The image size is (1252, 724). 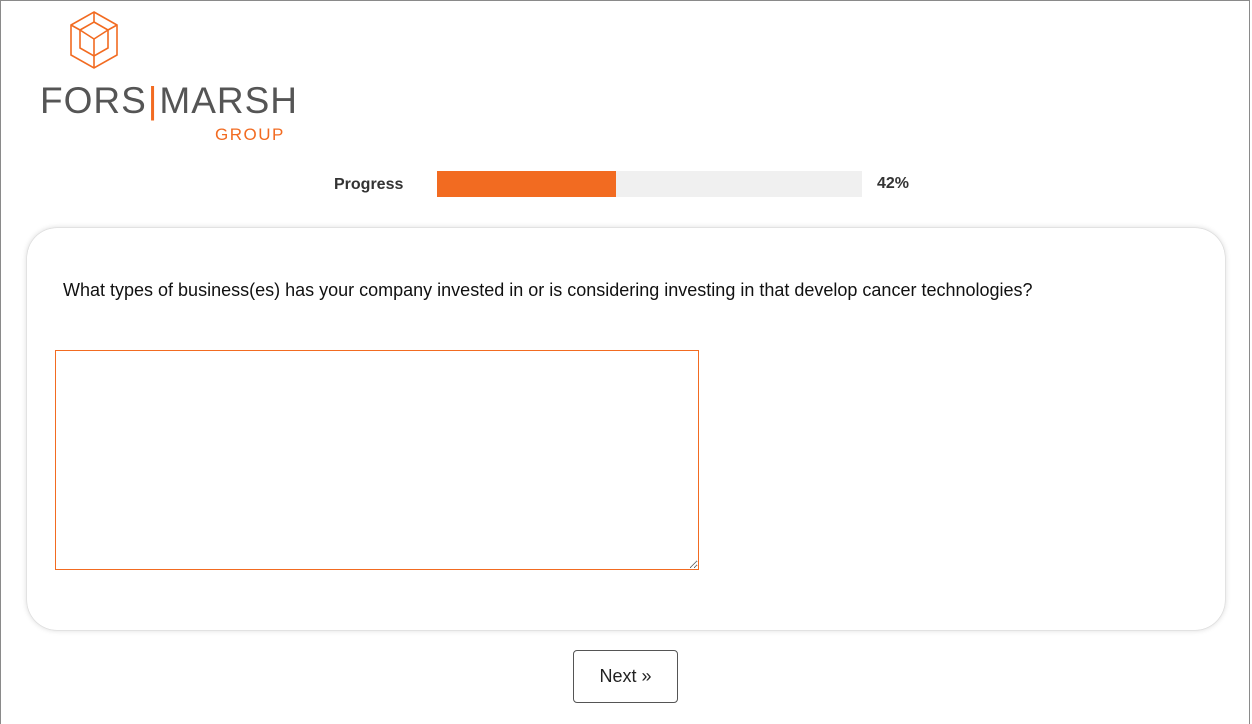 I want to click on logo-subtitle: GROUP, so click(x=250, y=134).